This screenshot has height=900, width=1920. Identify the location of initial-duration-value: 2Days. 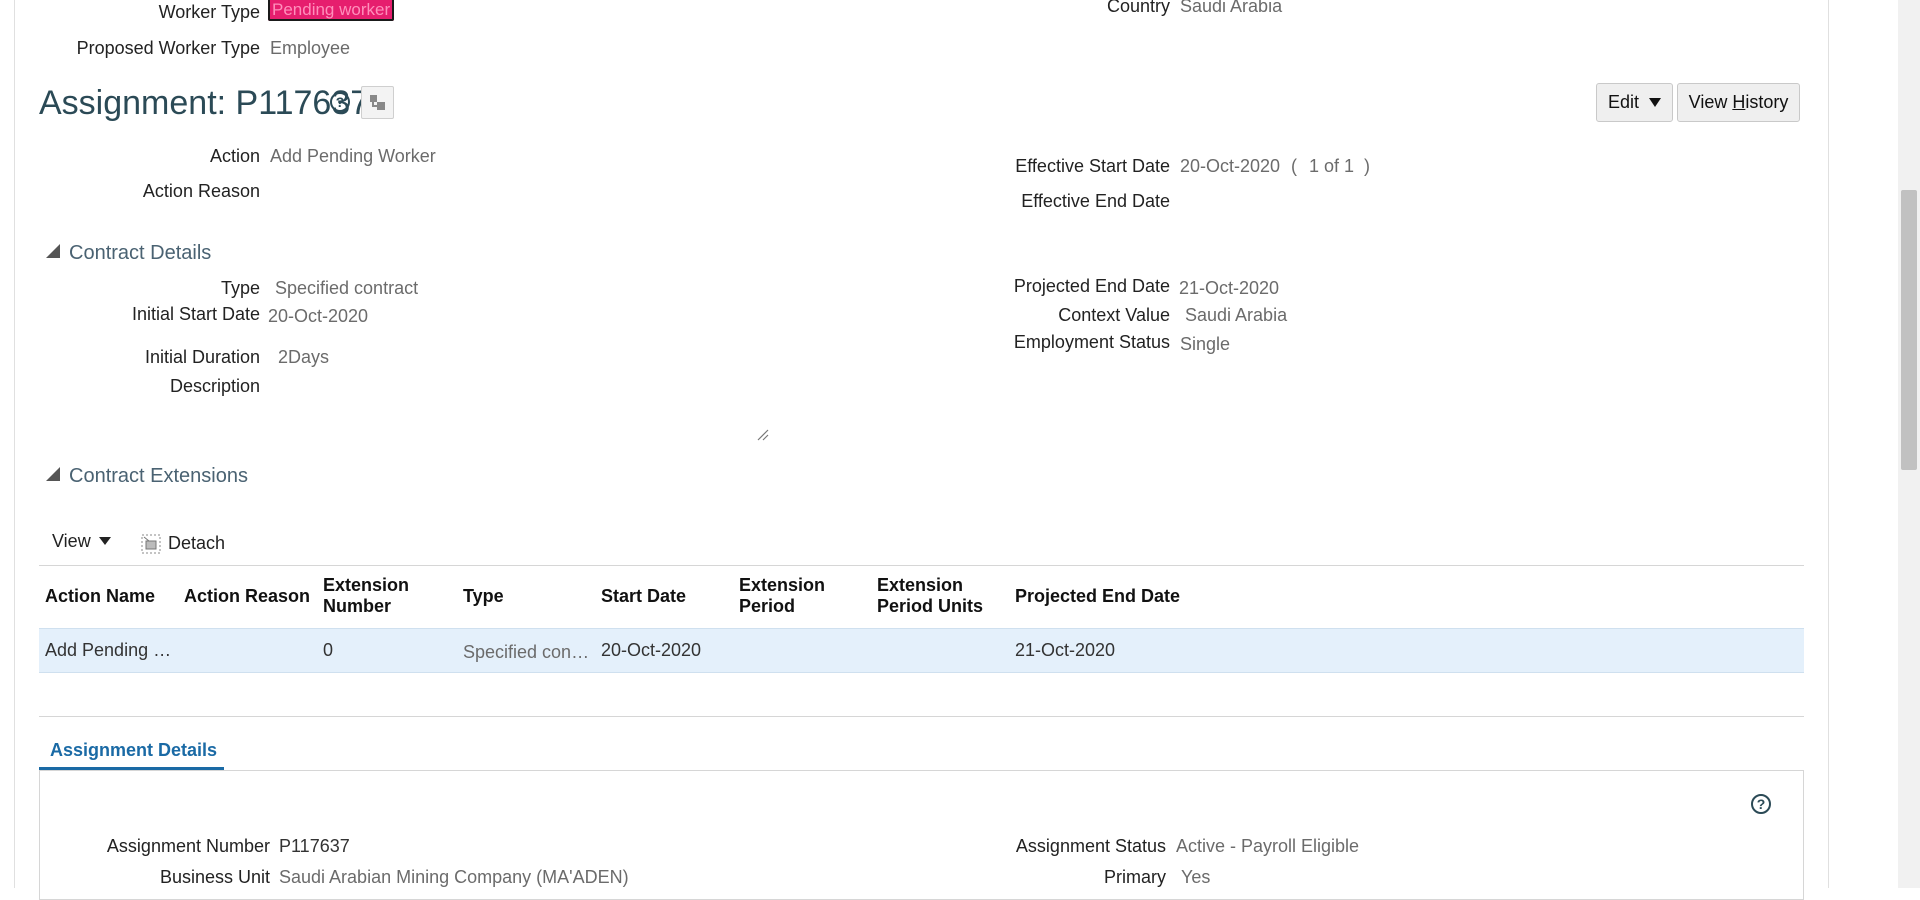
(304, 357).